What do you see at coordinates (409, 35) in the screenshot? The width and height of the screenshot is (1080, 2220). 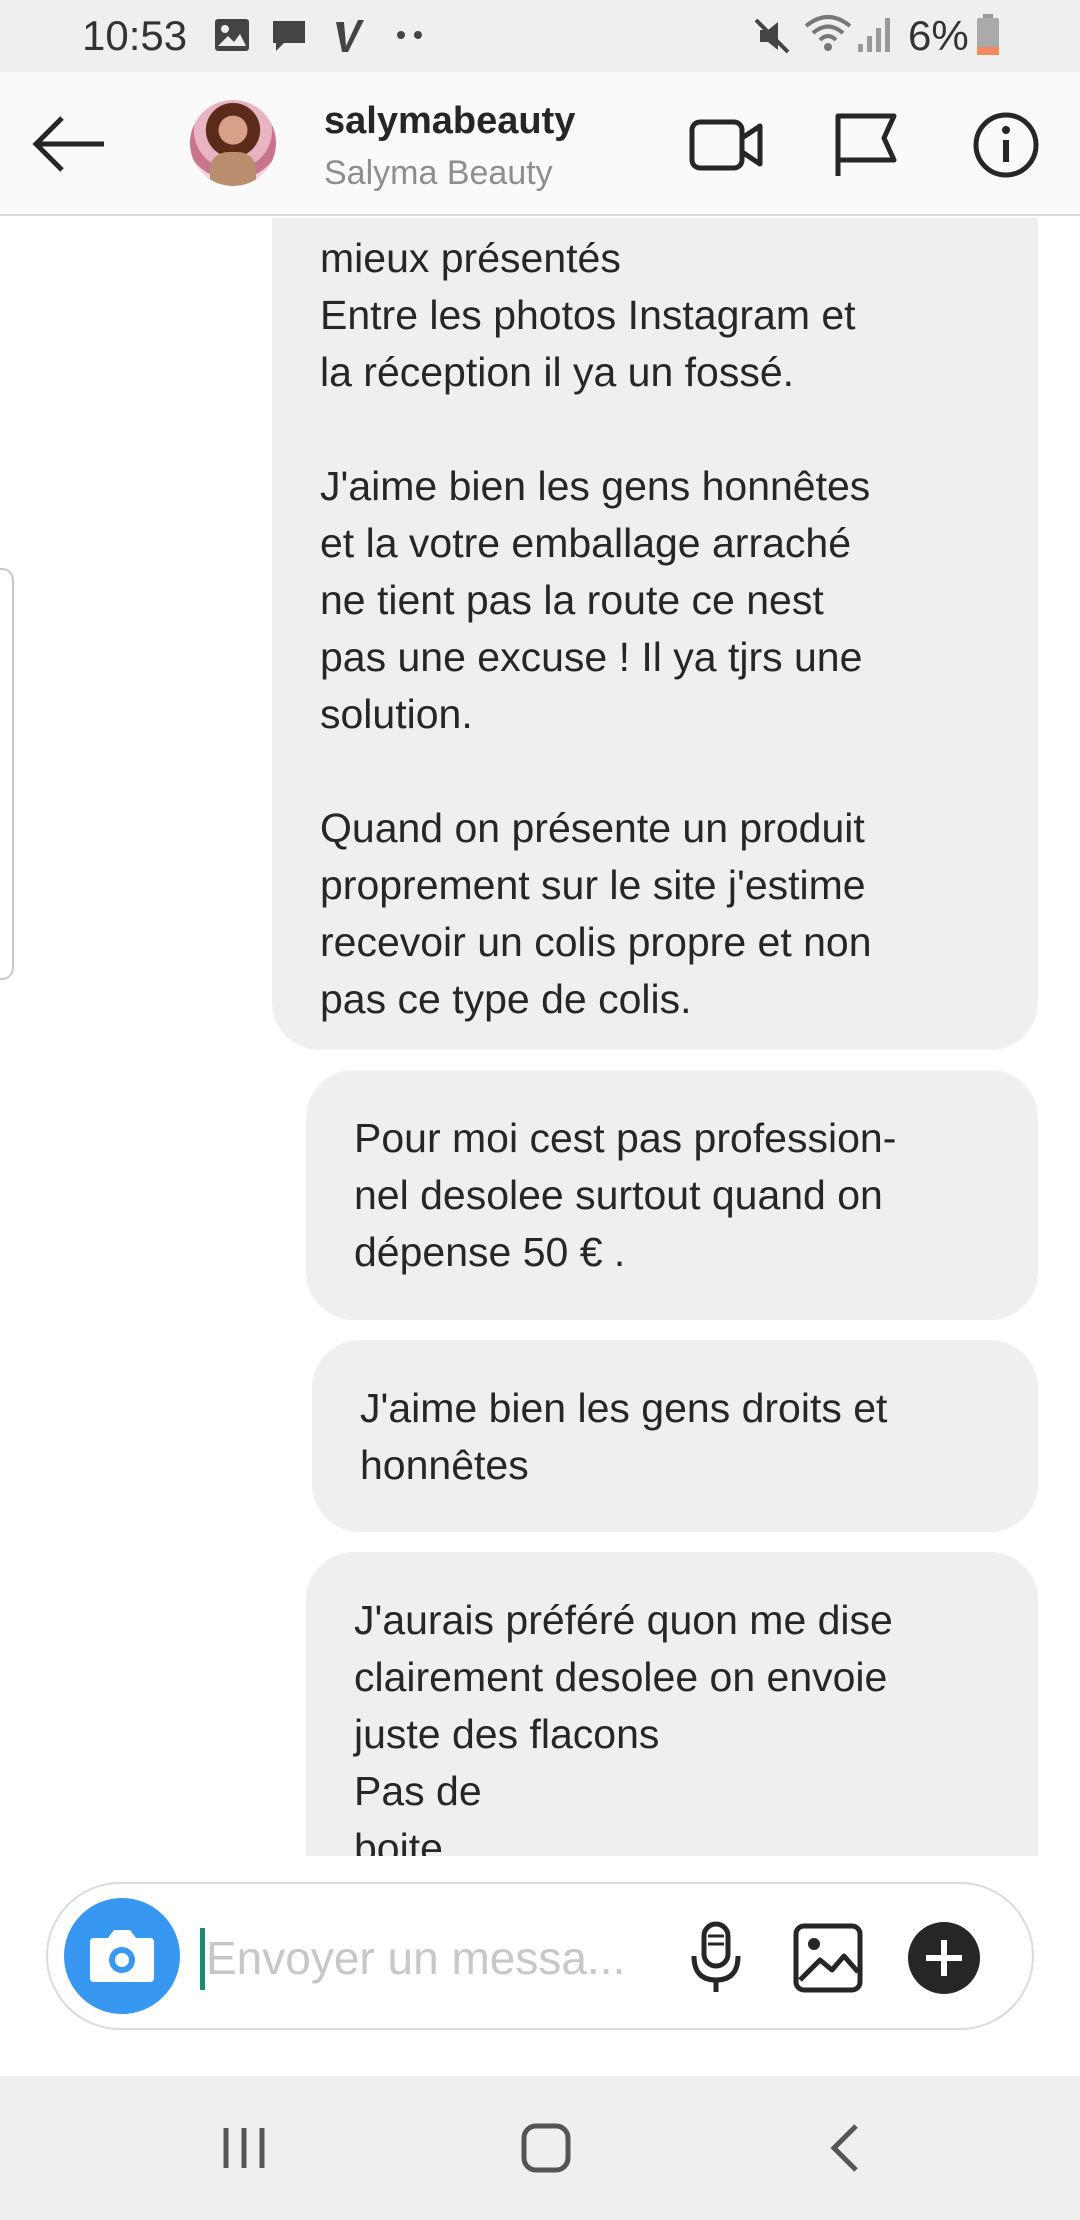 I see `more-dots-icon` at bounding box center [409, 35].